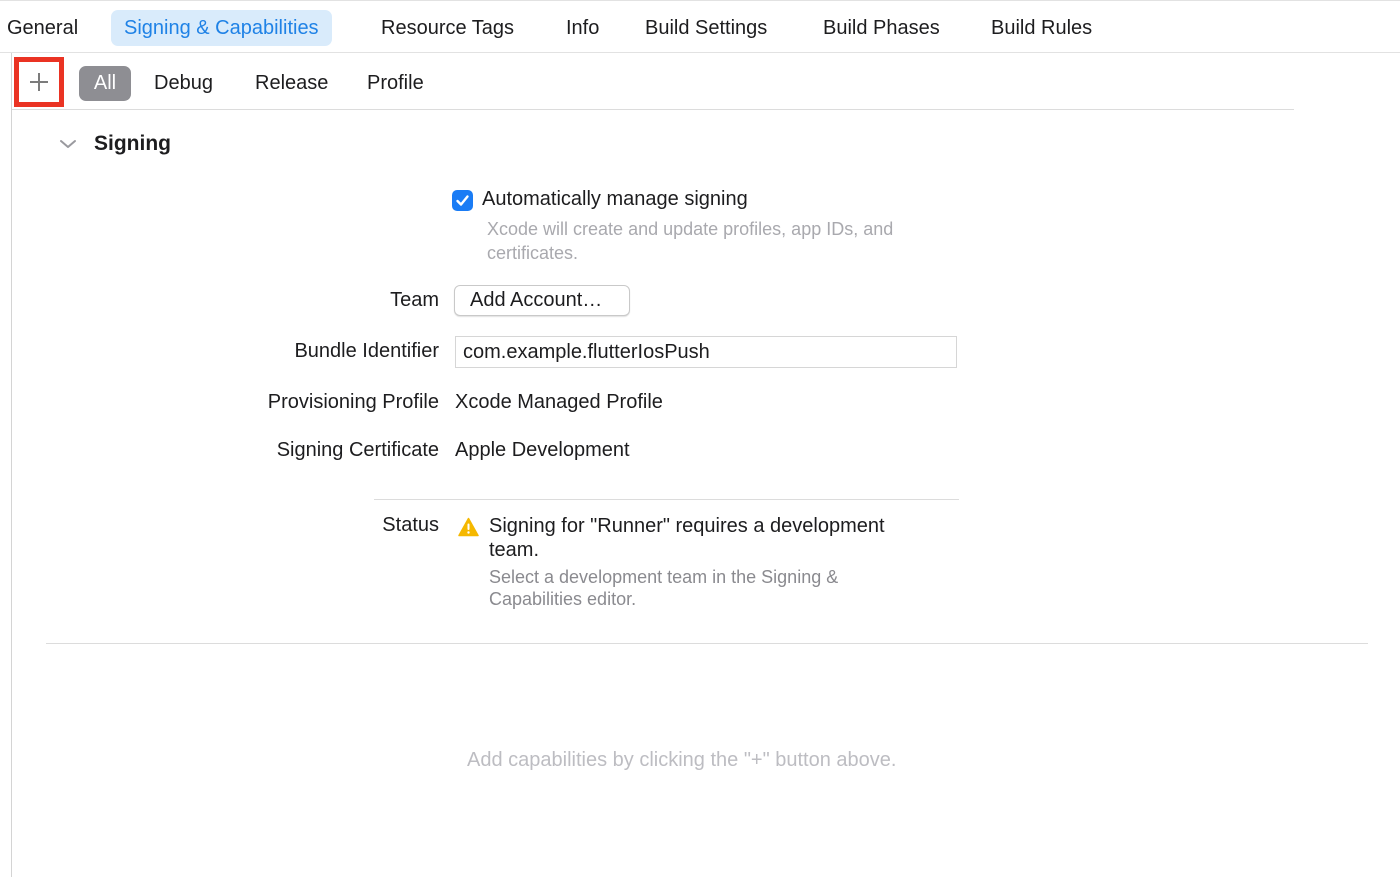  Describe the element at coordinates (1041, 28) in the screenshot. I see `tab-build-rules: Build Rules` at that location.